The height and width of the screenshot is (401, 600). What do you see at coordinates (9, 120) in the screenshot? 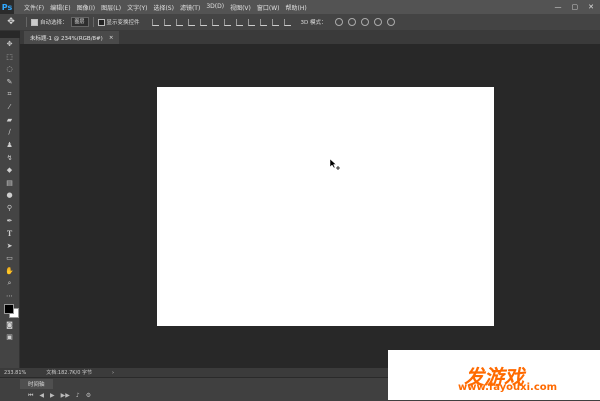
I see `healing-brush-tool-icon: ▰` at bounding box center [9, 120].